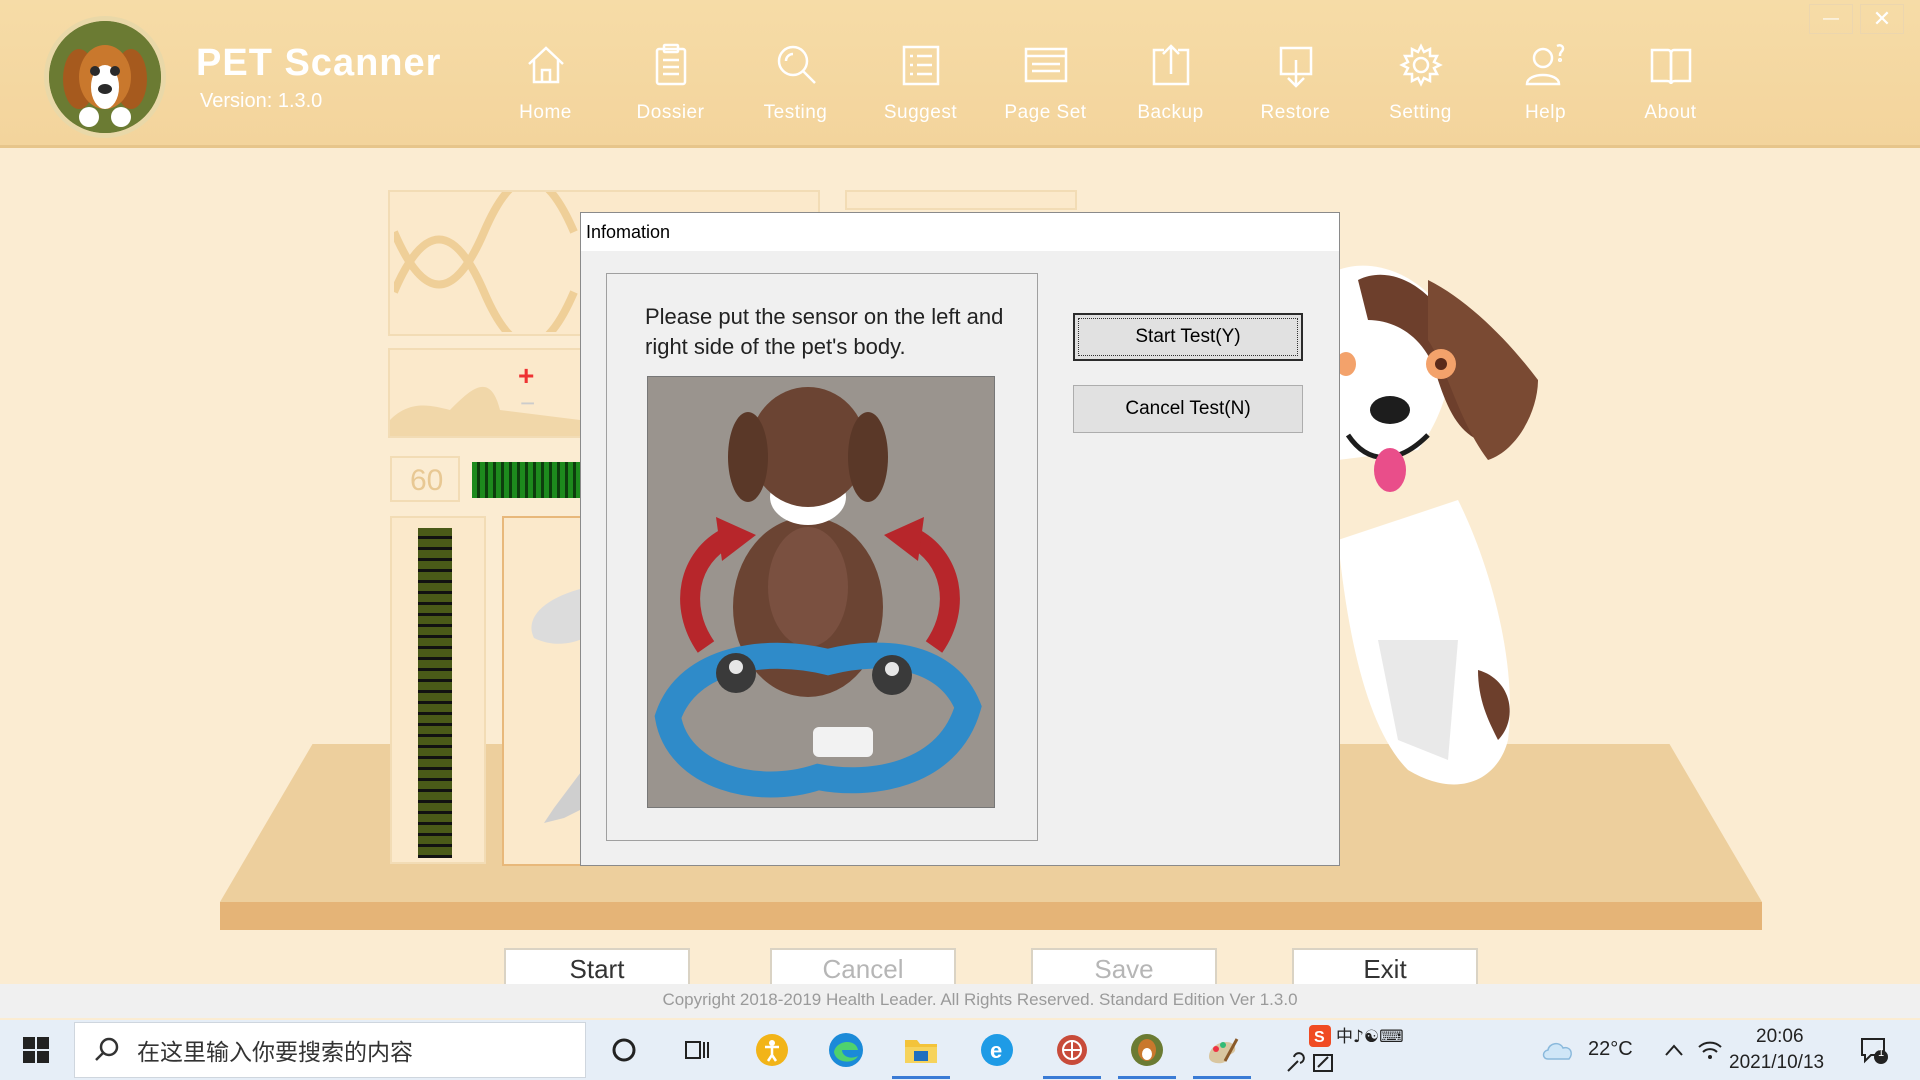 The width and height of the screenshot is (1920, 1080). I want to click on taskbar-app-paint, so click(1222, 1050).